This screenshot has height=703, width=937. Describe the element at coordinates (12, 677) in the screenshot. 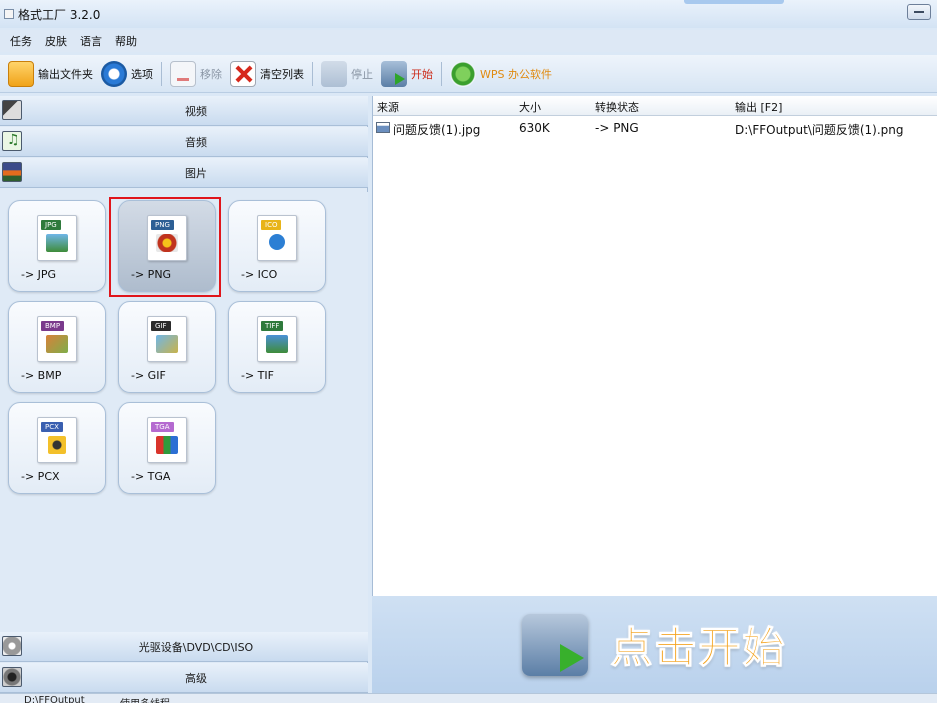

I see `reel-icon` at that location.